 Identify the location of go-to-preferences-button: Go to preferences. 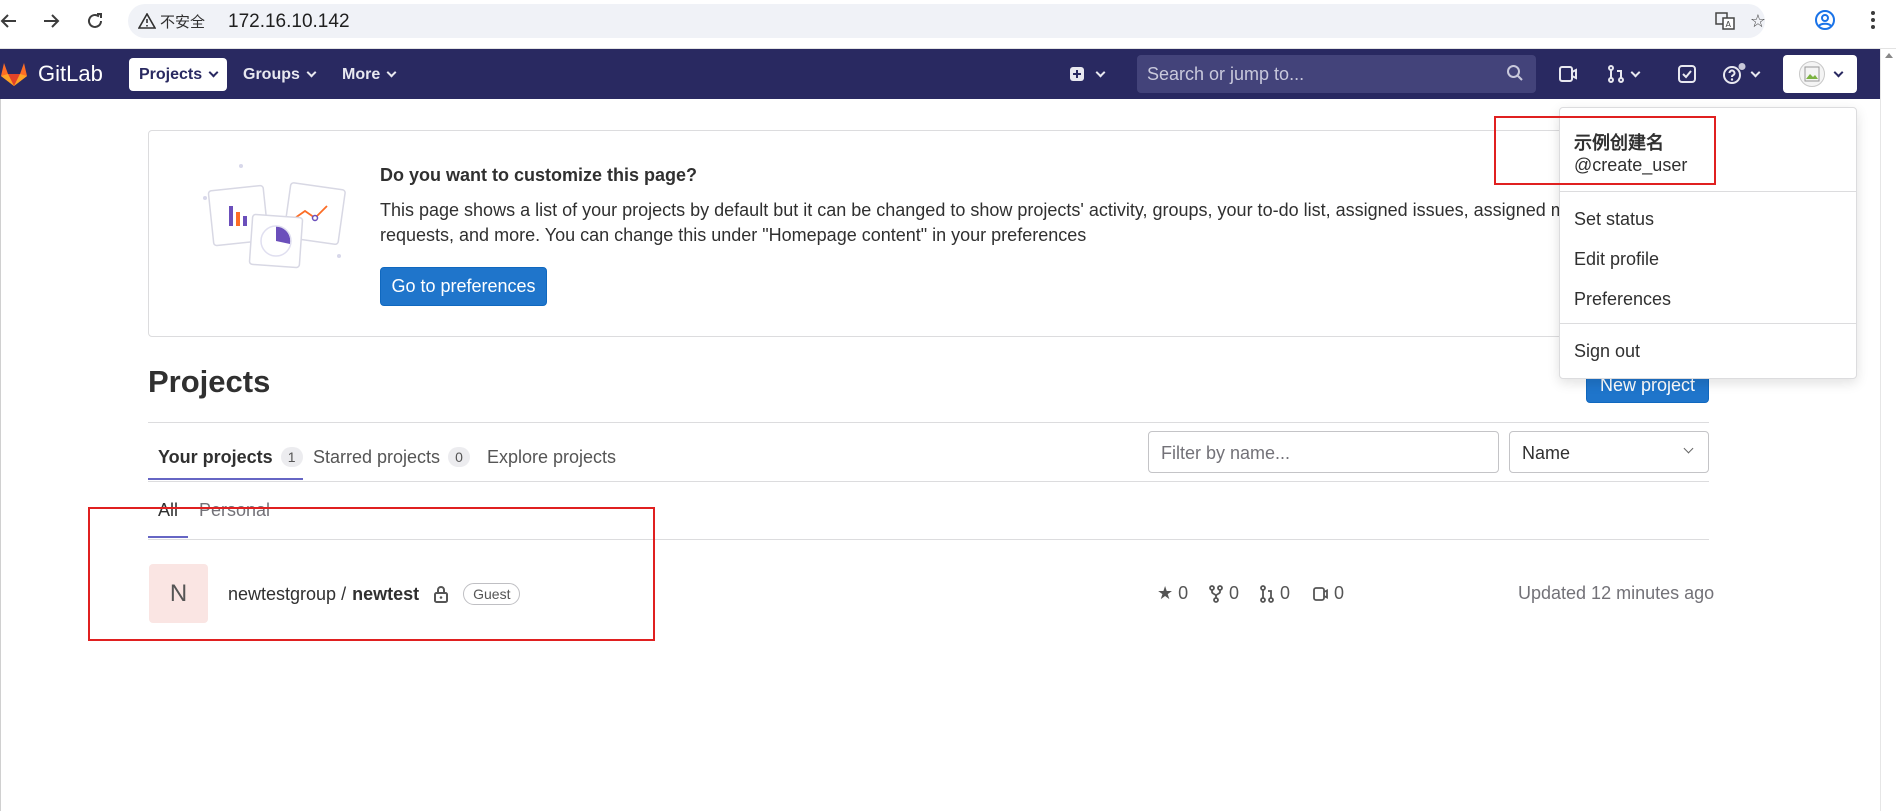
(463, 286).